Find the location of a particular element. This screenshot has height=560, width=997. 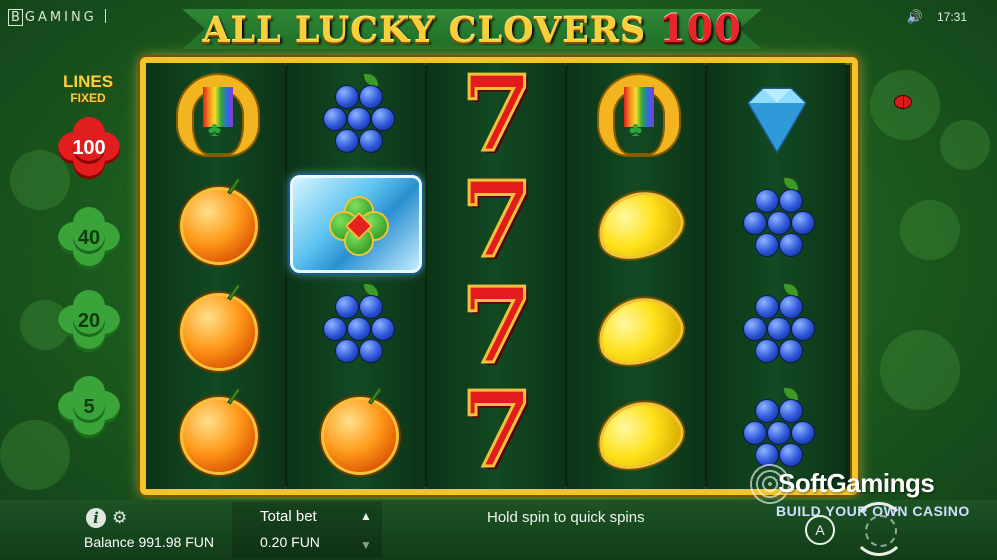

reel-4: ♣ is located at coordinates (635, 276).